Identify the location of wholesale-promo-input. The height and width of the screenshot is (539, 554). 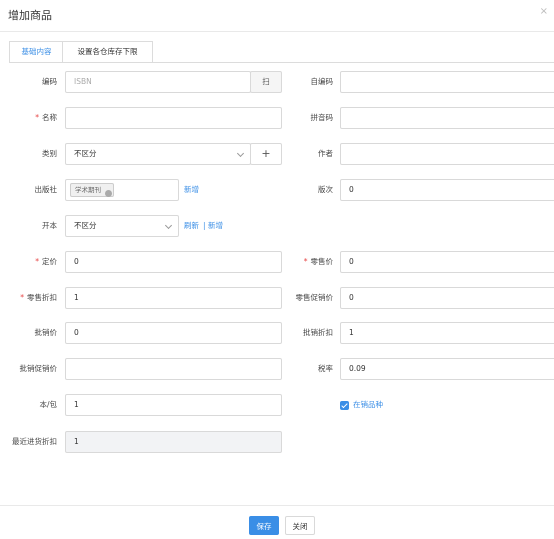
(173, 369).